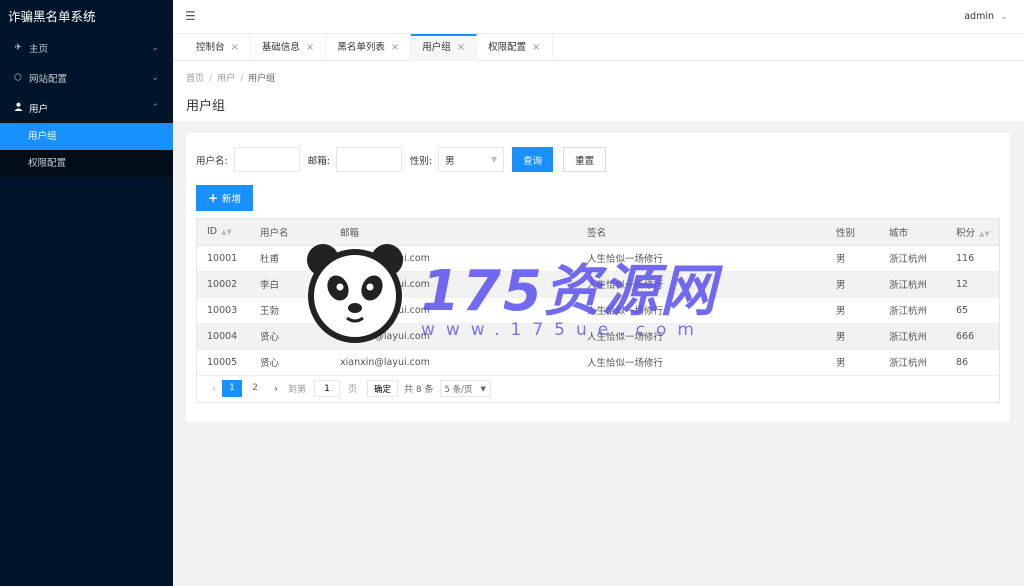 The image size is (1024, 586). Describe the element at coordinates (453, 232) in the screenshot. I see `column-header-email: 邮箱` at that location.